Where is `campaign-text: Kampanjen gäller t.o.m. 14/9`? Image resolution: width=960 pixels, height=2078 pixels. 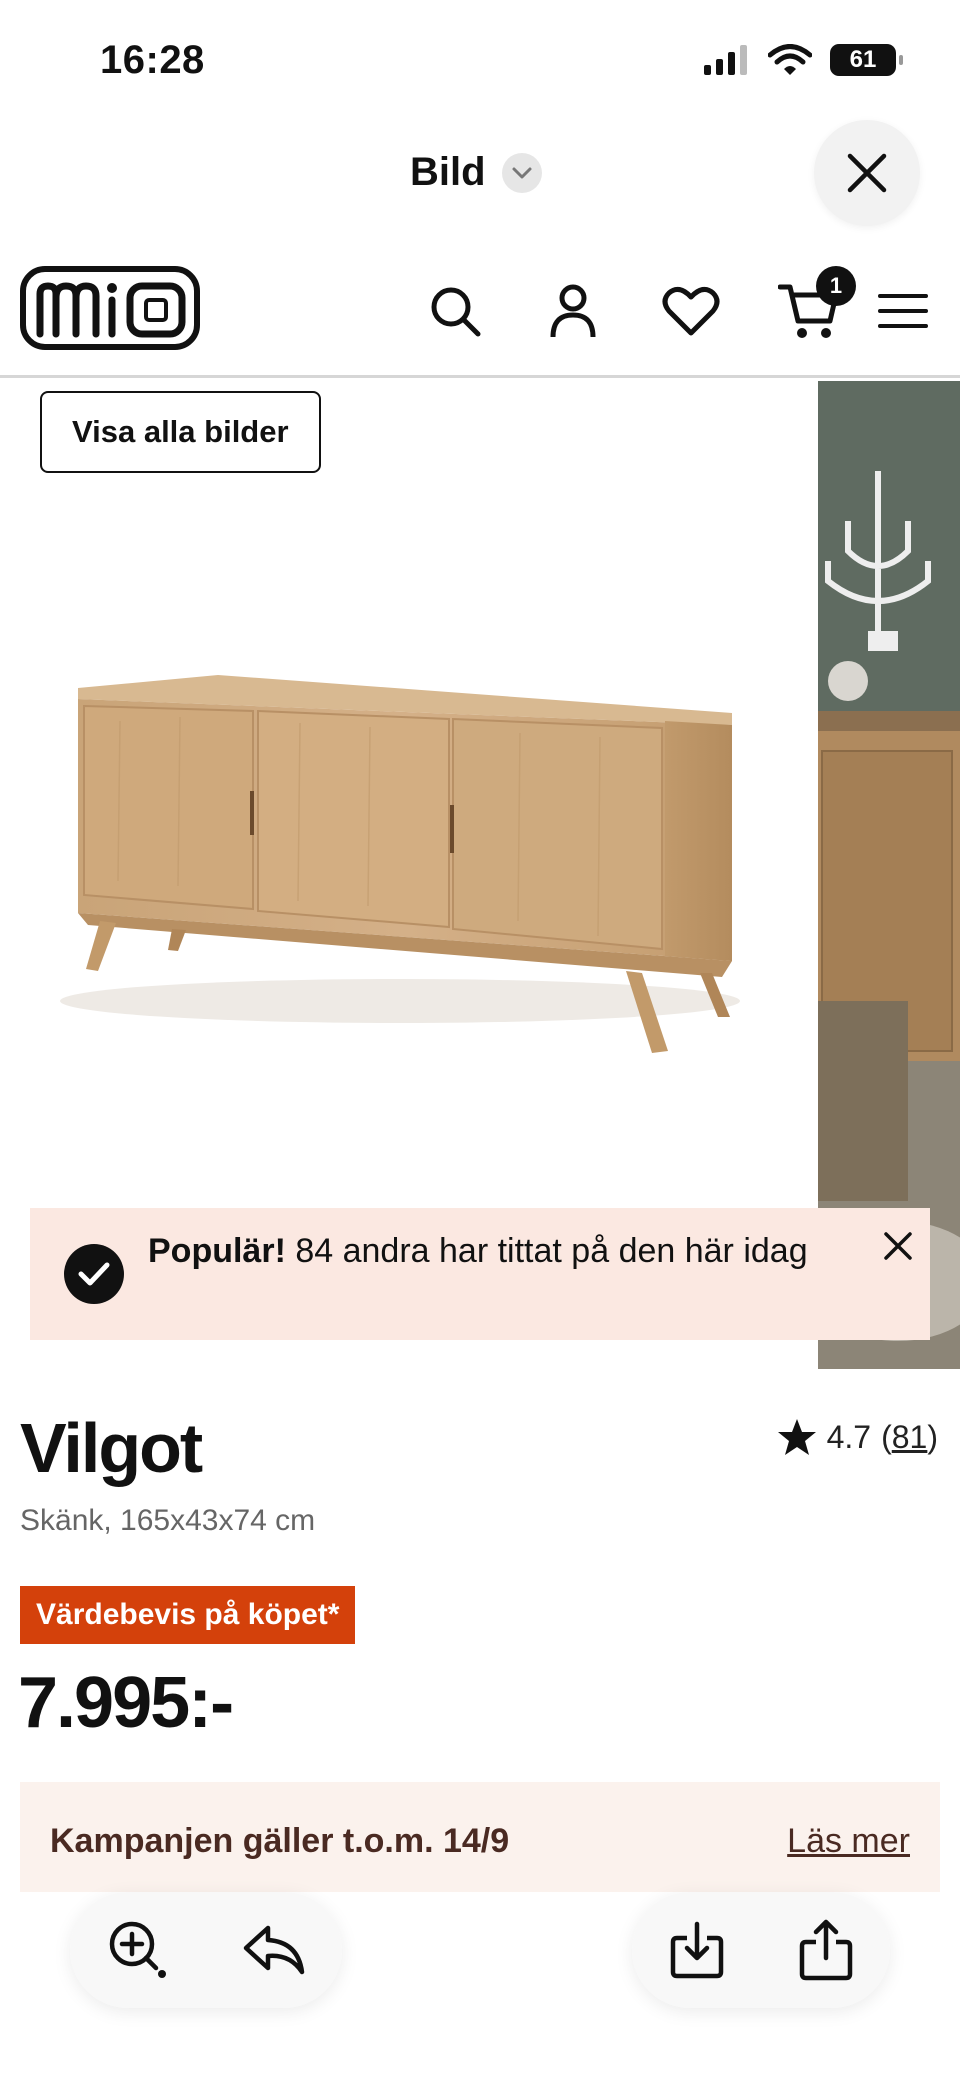
campaign-text: Kampanjen gäller t.o.m. 14/9 is located at coordinates (280, 1841).